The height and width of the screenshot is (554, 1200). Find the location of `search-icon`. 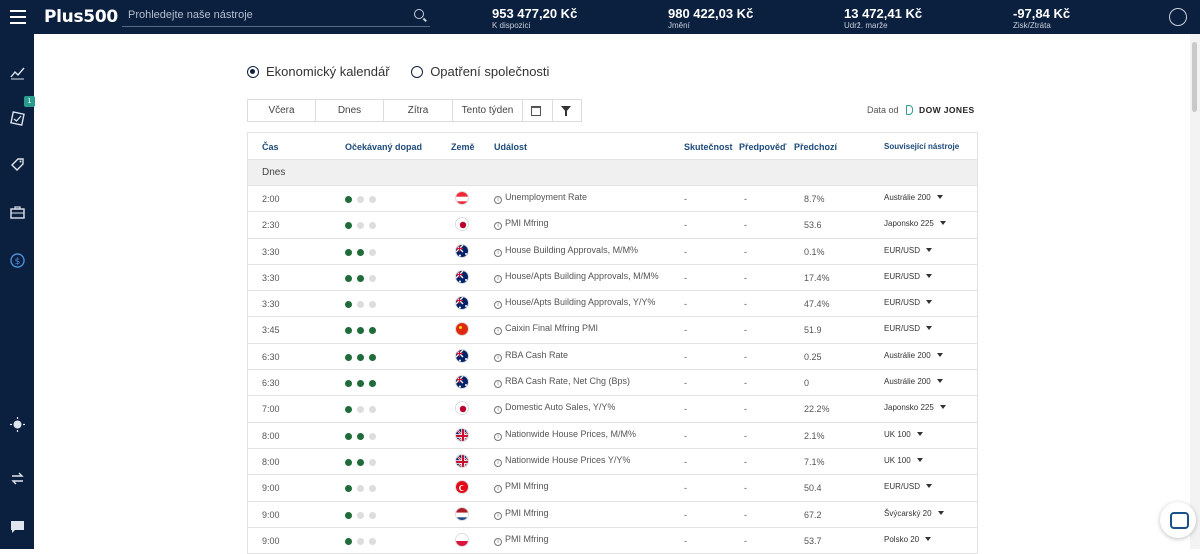

search-icon is located at coordinates (419, 14).